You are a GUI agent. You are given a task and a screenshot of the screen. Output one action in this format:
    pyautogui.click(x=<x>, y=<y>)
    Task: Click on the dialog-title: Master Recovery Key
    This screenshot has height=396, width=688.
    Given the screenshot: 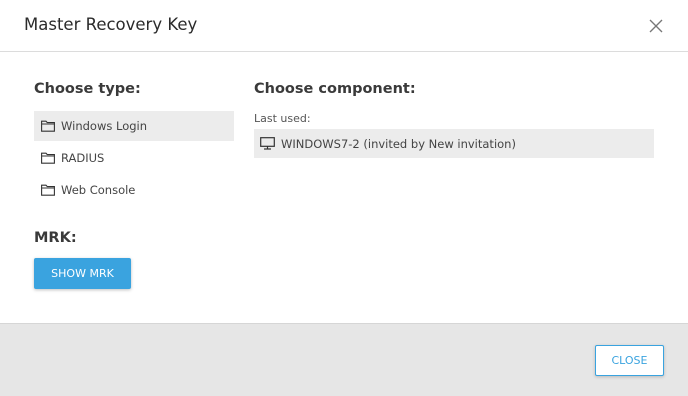 What is the action you would take?
    pyautogui.click(x=111, y=24)
    